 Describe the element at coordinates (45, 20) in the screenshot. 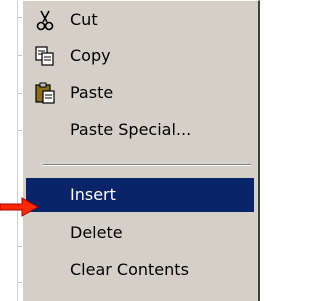

I see `scissors-icon` at that location.